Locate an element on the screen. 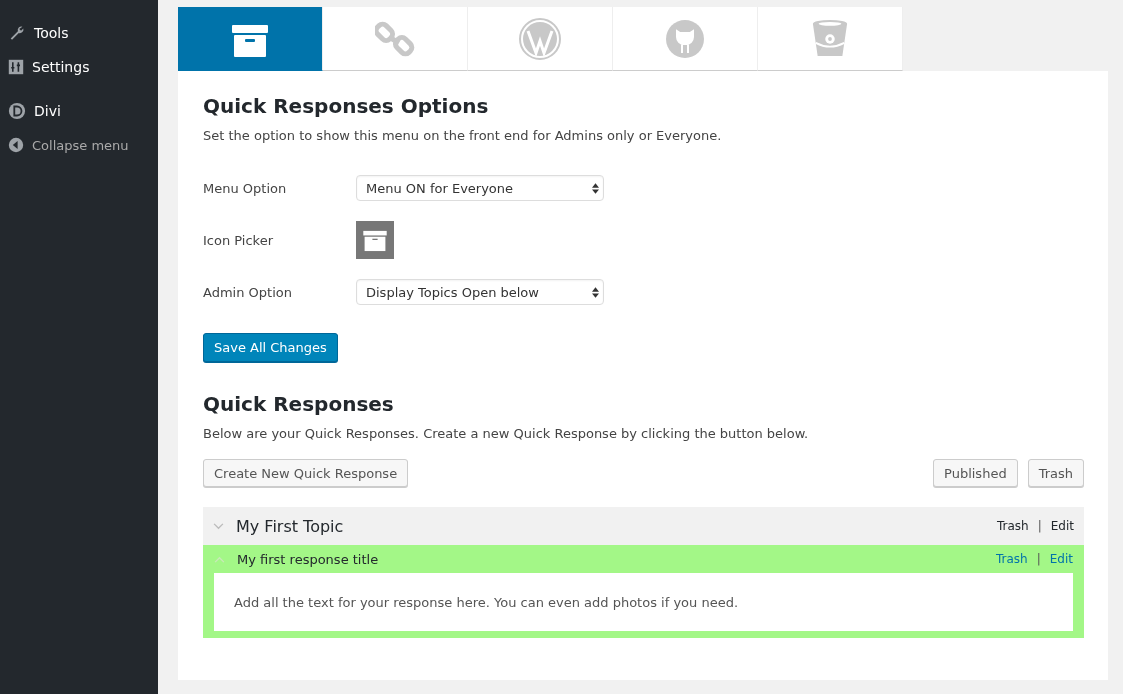 This screenshot has height=694, width=1123. dropdown: Menu ON for Everyone is located at coordinates (480, 188).